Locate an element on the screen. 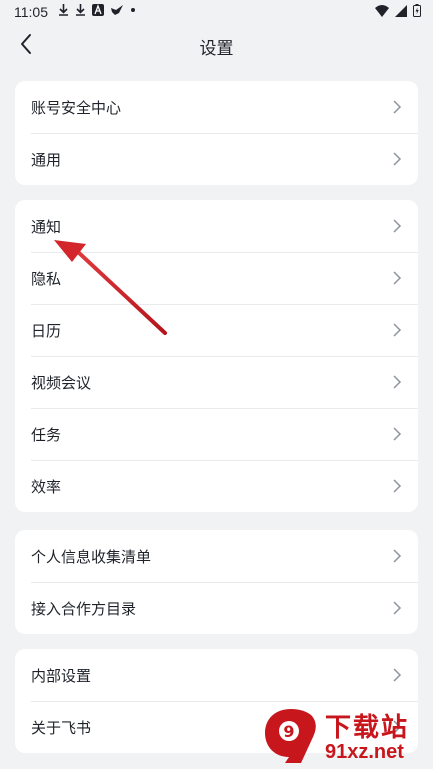  wifi-icon is located at coordinates (382, 10).